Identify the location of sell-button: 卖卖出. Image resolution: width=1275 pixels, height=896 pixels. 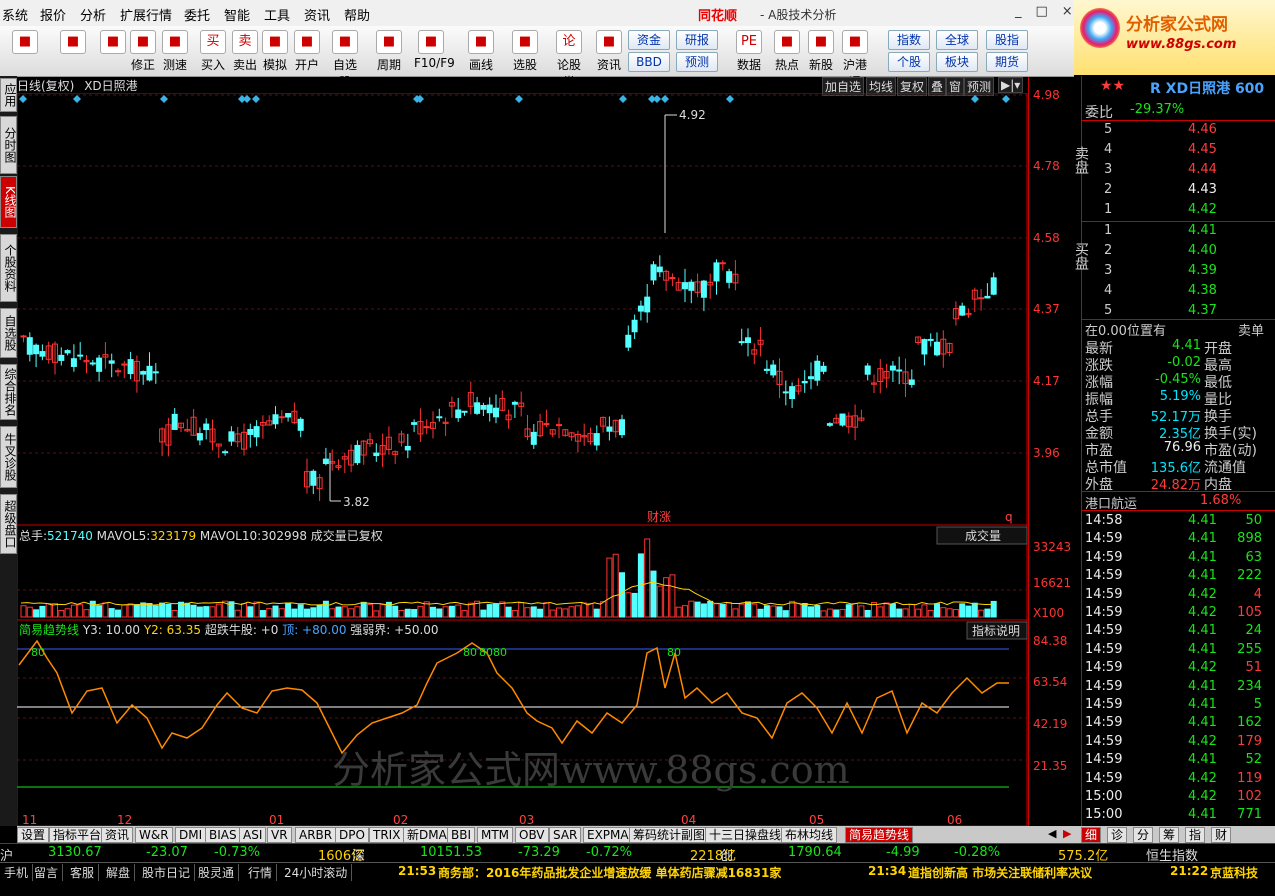
(245, 51).